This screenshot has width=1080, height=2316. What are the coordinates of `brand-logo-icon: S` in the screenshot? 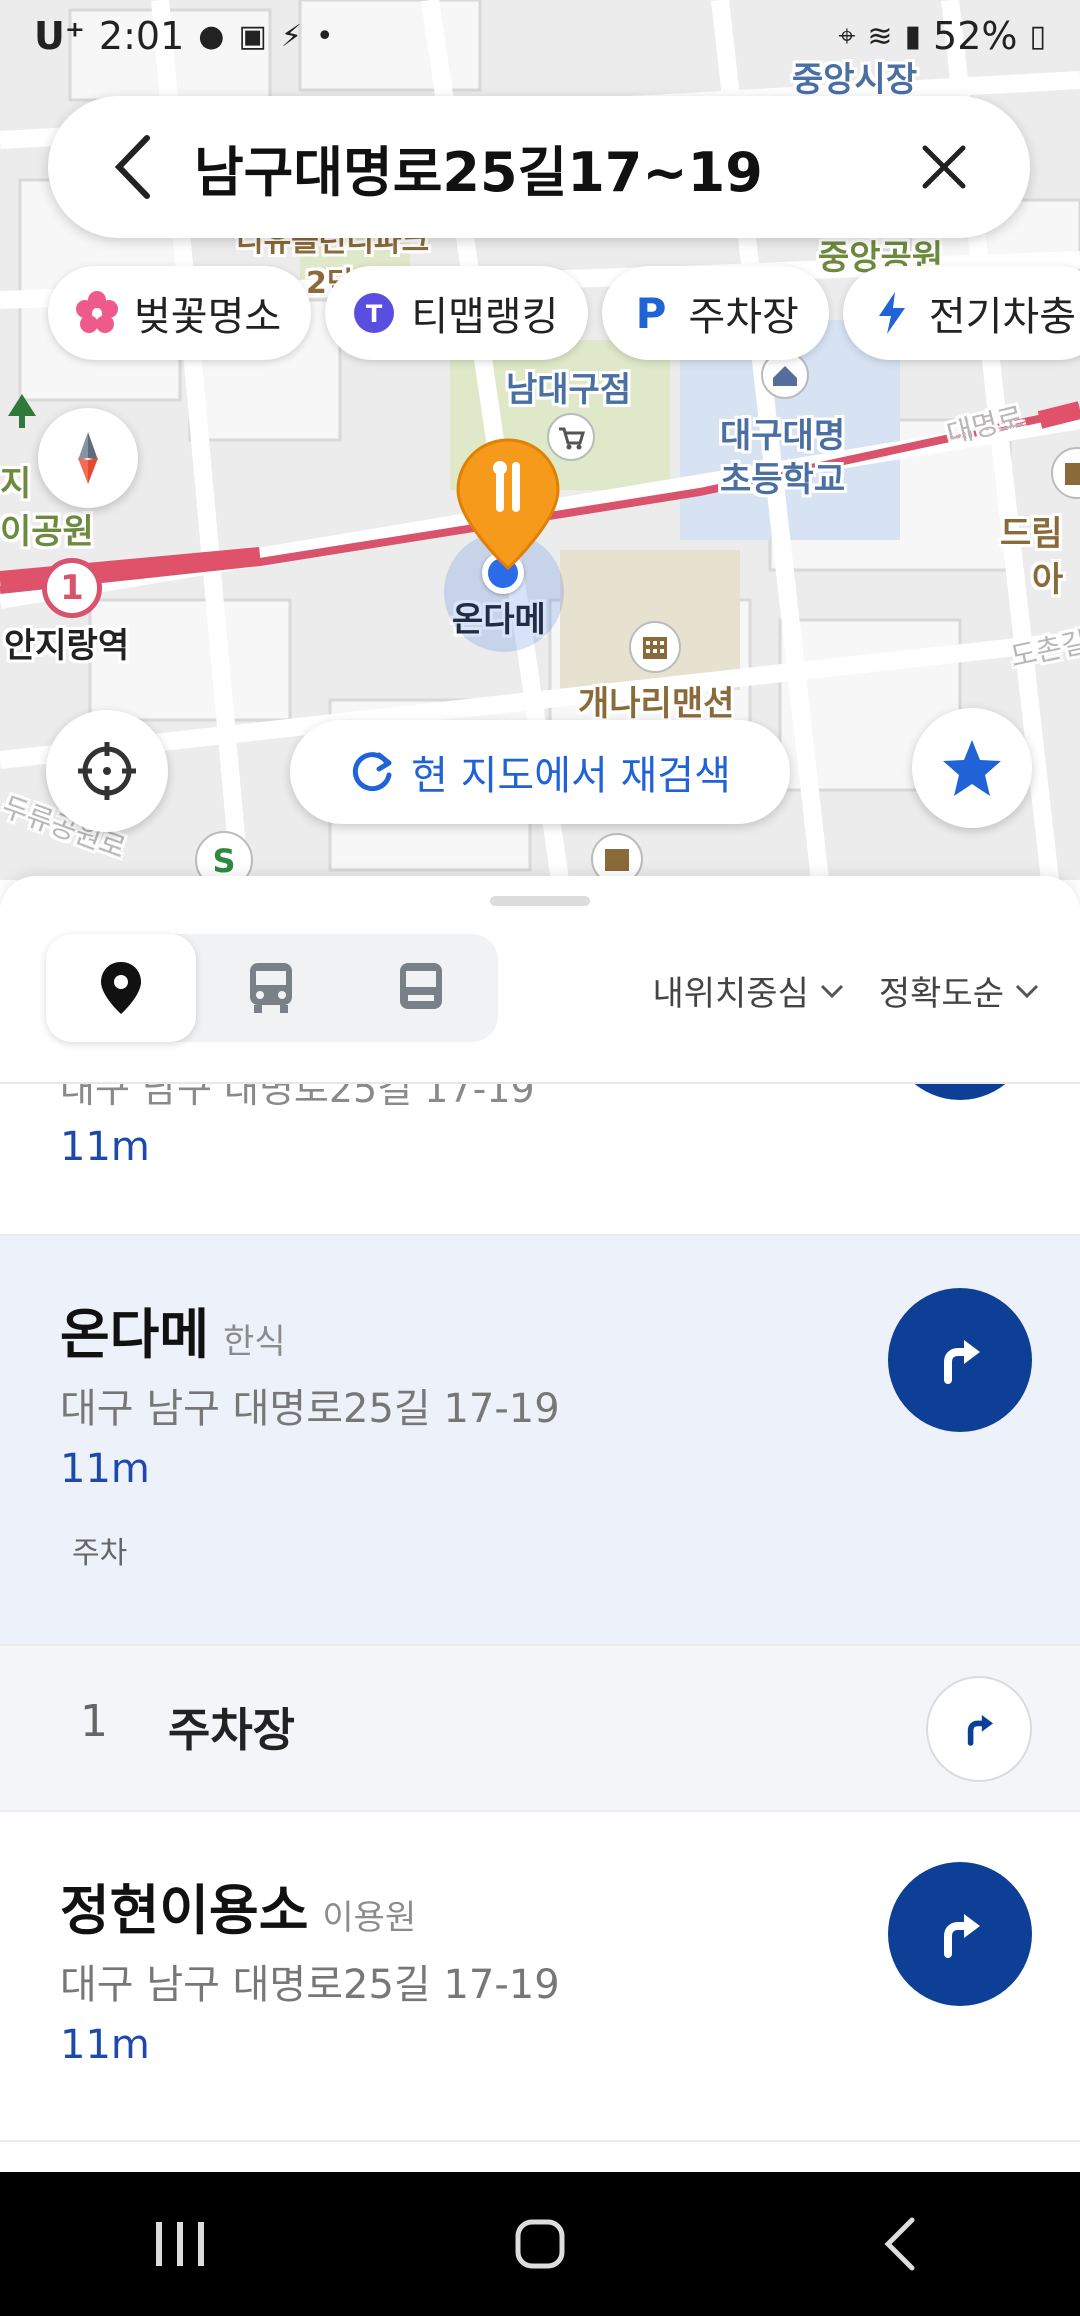 It's located at (224, 855).